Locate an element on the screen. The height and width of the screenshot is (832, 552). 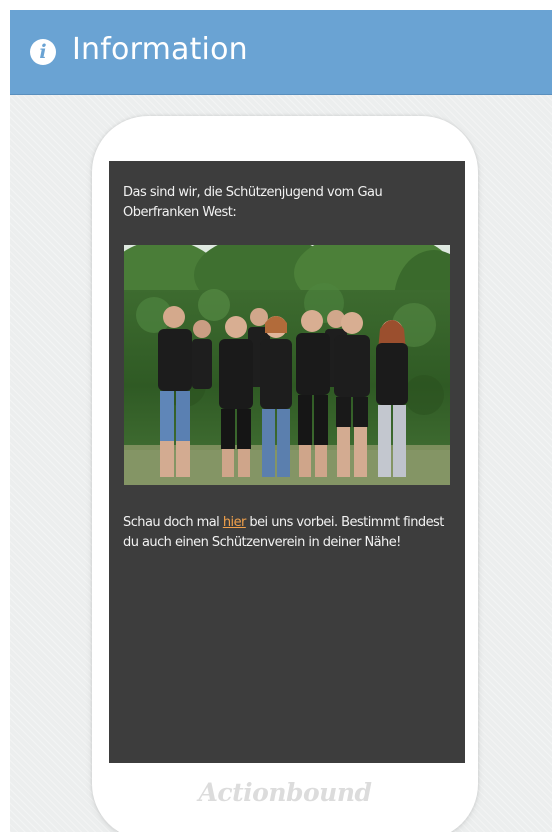
header-bar: i Information is located at coordinates (281, 52).